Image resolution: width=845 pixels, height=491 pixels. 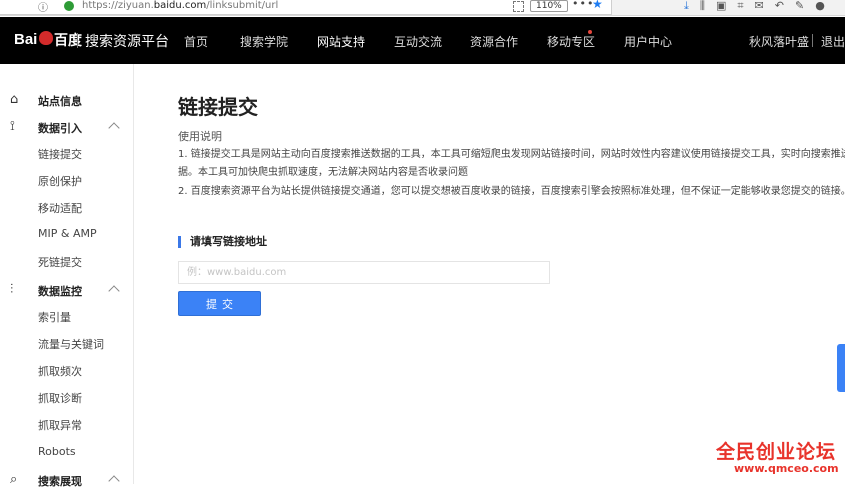 I want to click on data-import-icon: ⟟, so click(x=12, y=126).